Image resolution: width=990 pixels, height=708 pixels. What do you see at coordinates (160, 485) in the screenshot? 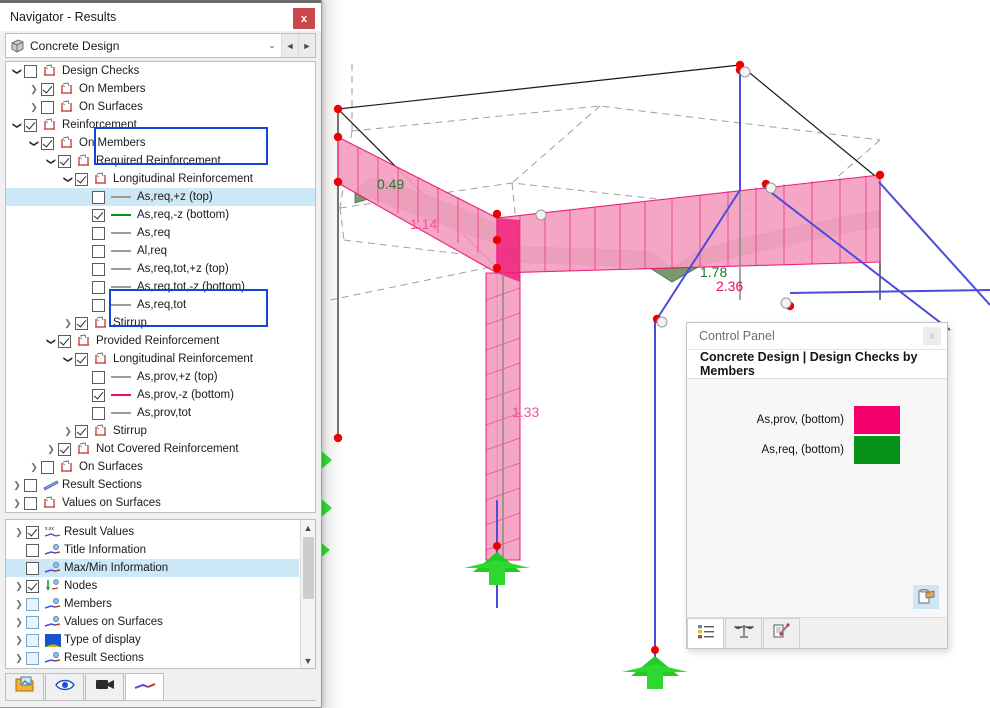
I see `tree-item-result-sections: ❯ Result Sections` at bounding box center [160, 485].